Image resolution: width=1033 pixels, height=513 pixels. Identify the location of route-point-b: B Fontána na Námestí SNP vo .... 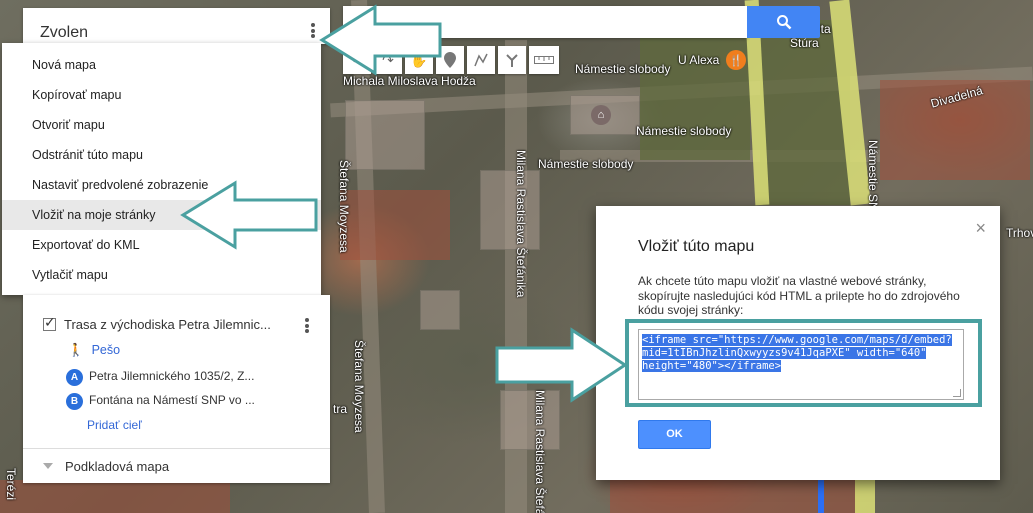
(160, 401).